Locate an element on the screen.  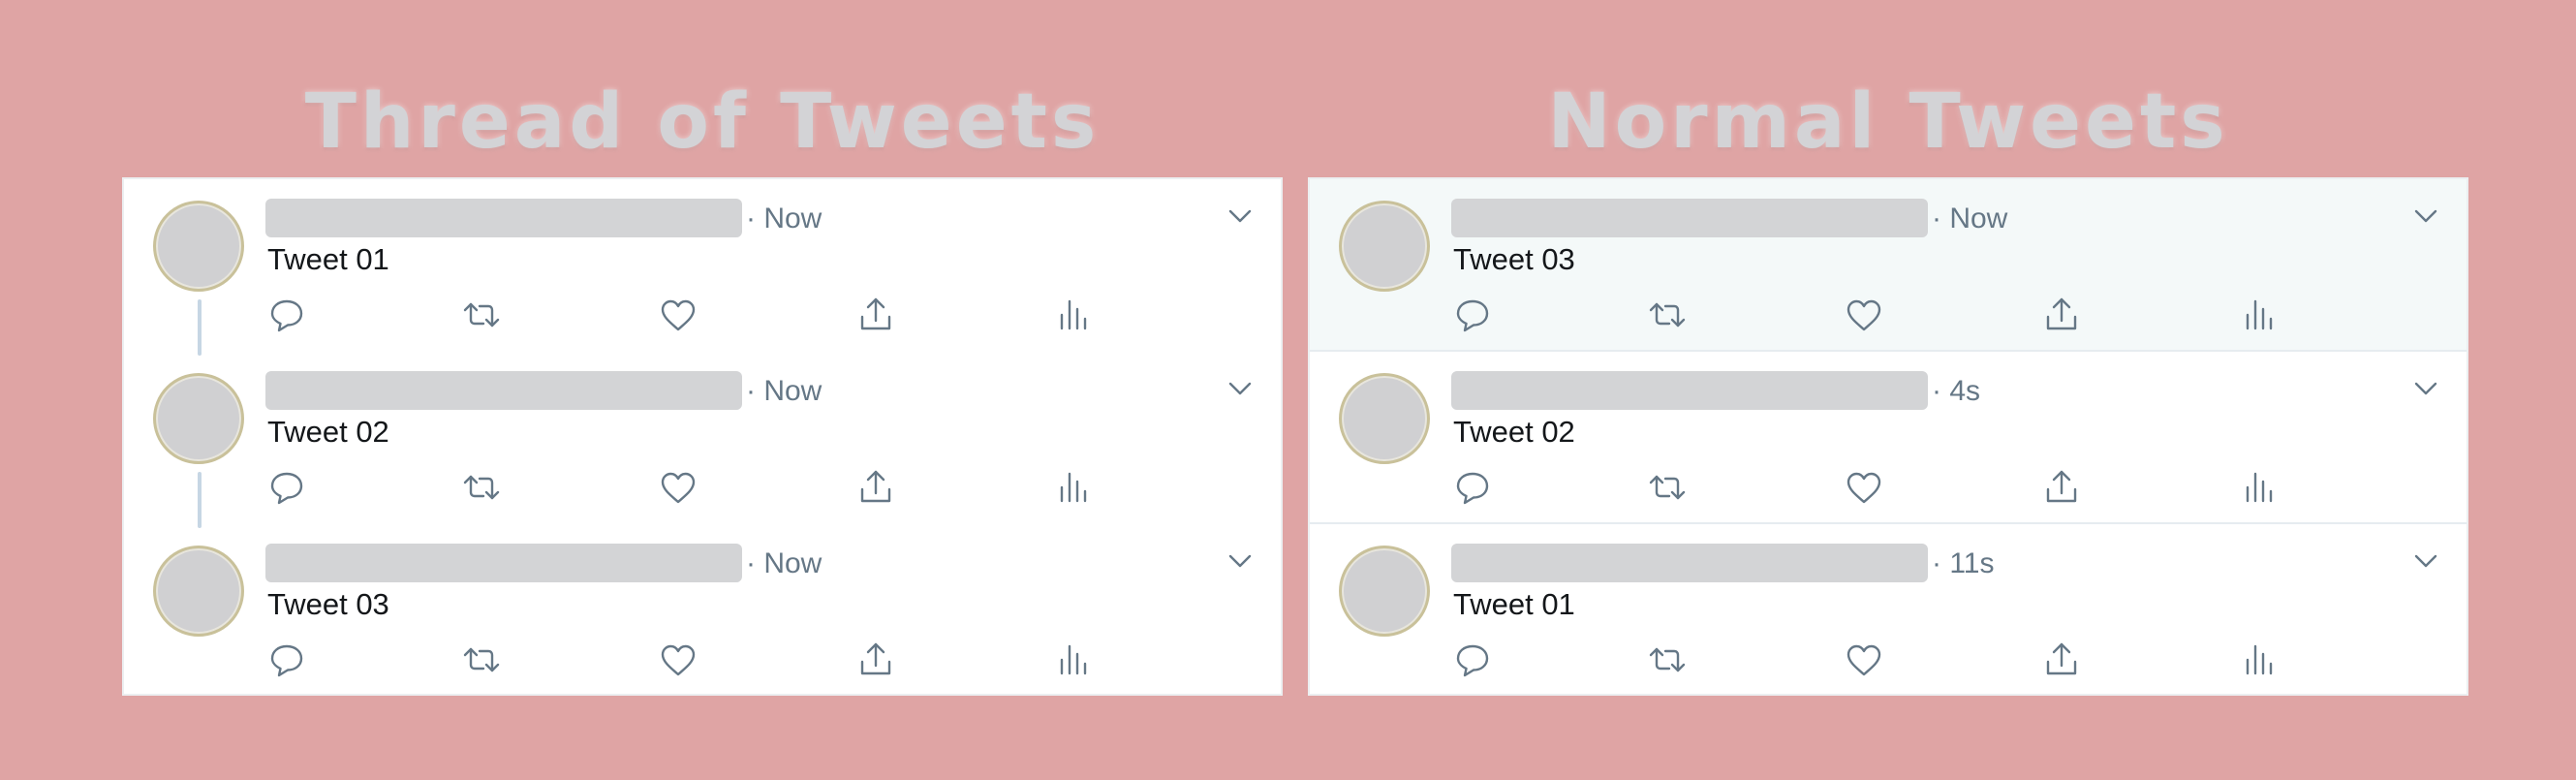
tweet: · 4s Tweet 02 is located at coordinates (1888, 438).